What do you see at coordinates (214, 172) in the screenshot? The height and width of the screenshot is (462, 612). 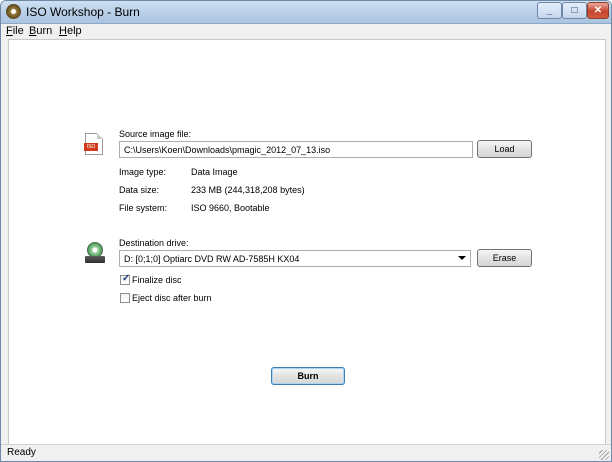 I see `image-type-value: Data Image` at bounding box center [214, 172].